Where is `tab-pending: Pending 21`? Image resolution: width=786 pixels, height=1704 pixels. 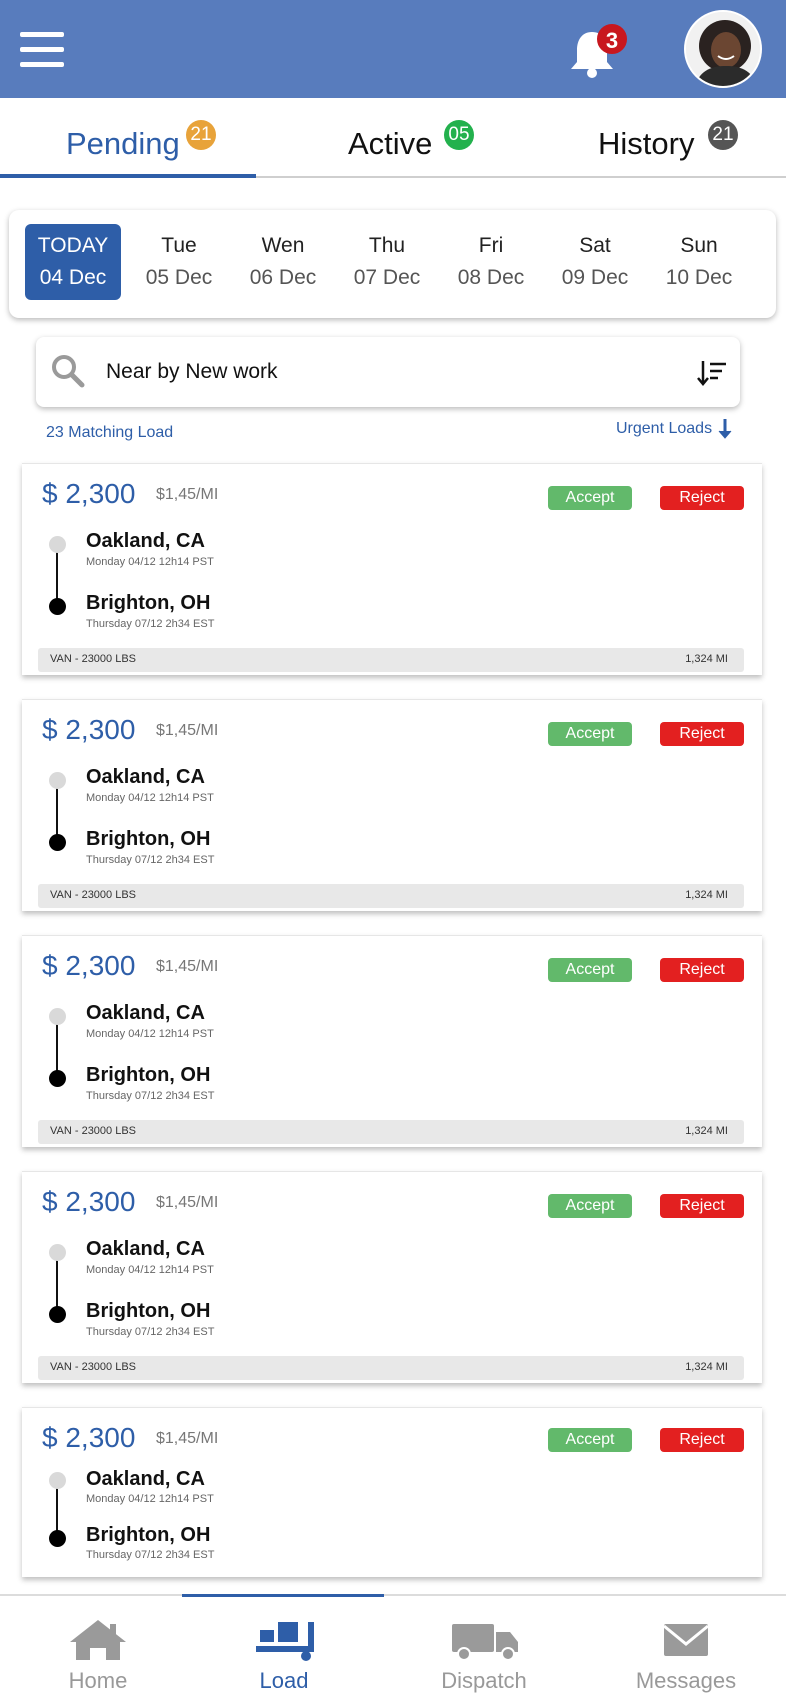 tab-pending: Pending 21 is located at coordinates (128, 138).